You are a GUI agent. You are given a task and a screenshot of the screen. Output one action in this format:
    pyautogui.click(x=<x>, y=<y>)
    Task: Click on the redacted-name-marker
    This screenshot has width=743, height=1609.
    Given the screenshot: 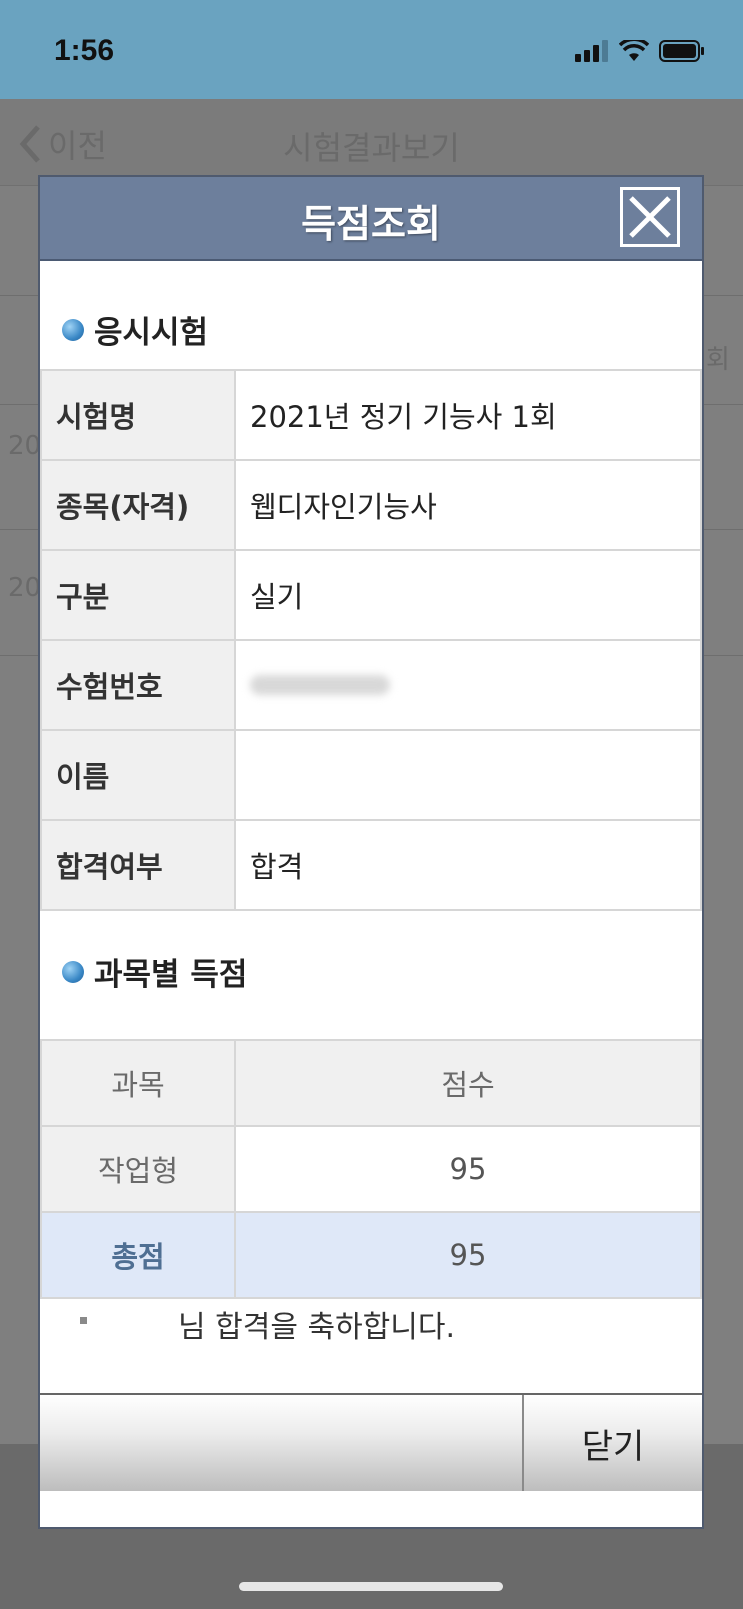 What is the action you would take?
    pyautogui.click(x=83, y=1320)
    